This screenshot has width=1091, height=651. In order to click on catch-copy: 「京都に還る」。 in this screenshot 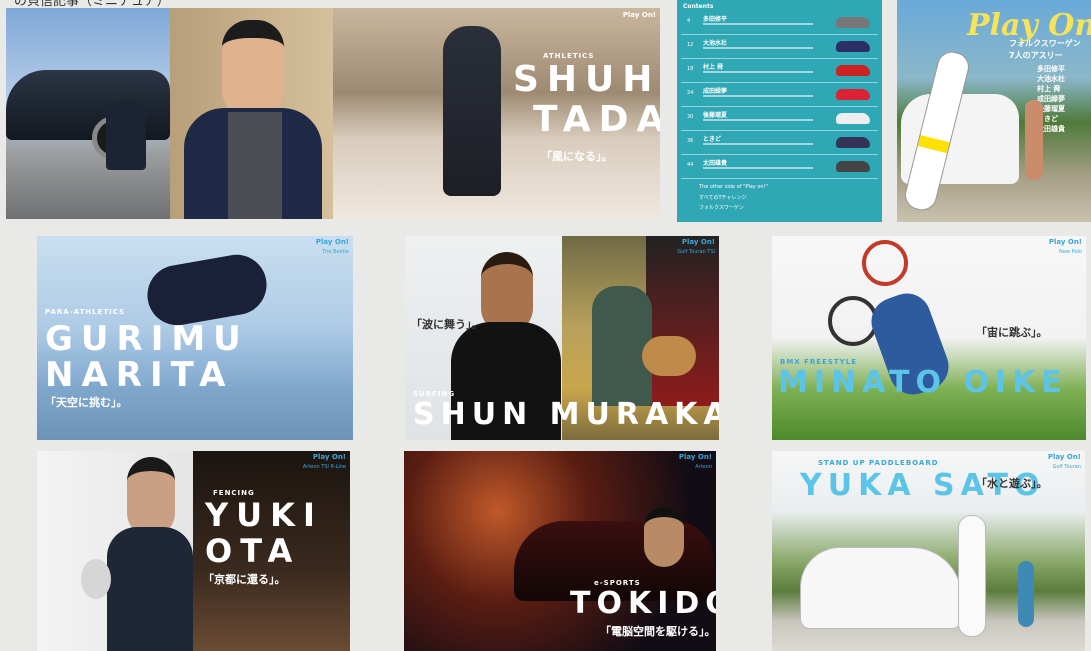, I will do `click(244, 579)`.